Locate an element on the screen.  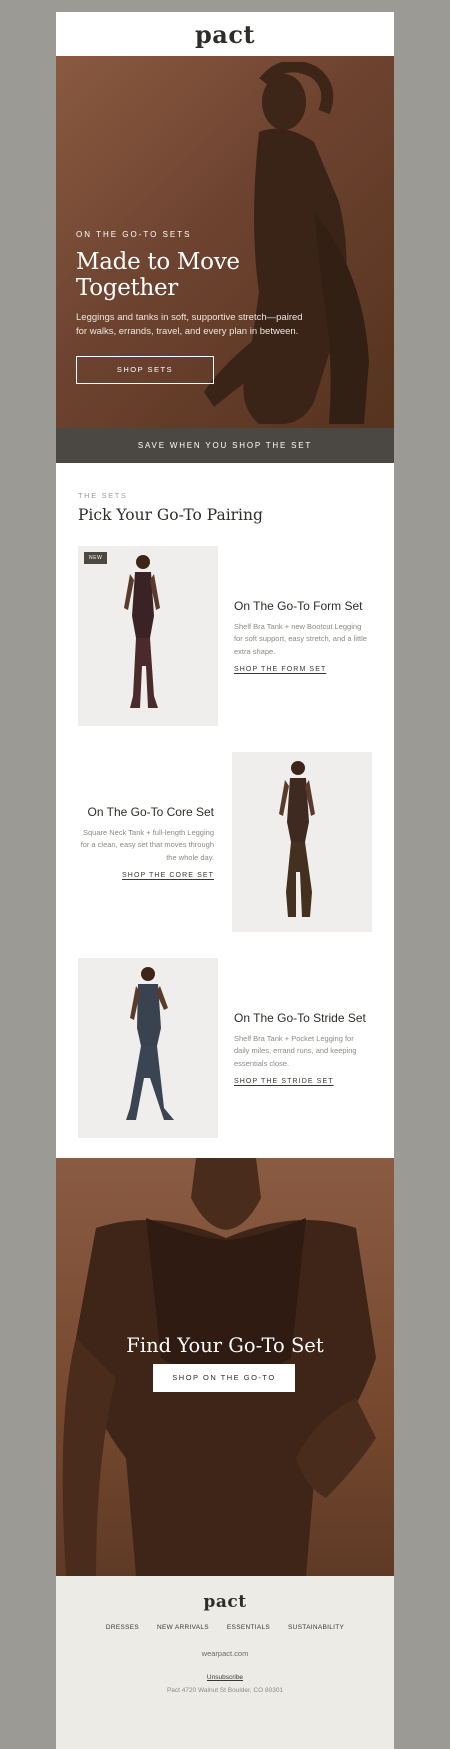
save-banner: SAVE WHEN YOU SHOP THE SET is located at coordinates (225, 445).